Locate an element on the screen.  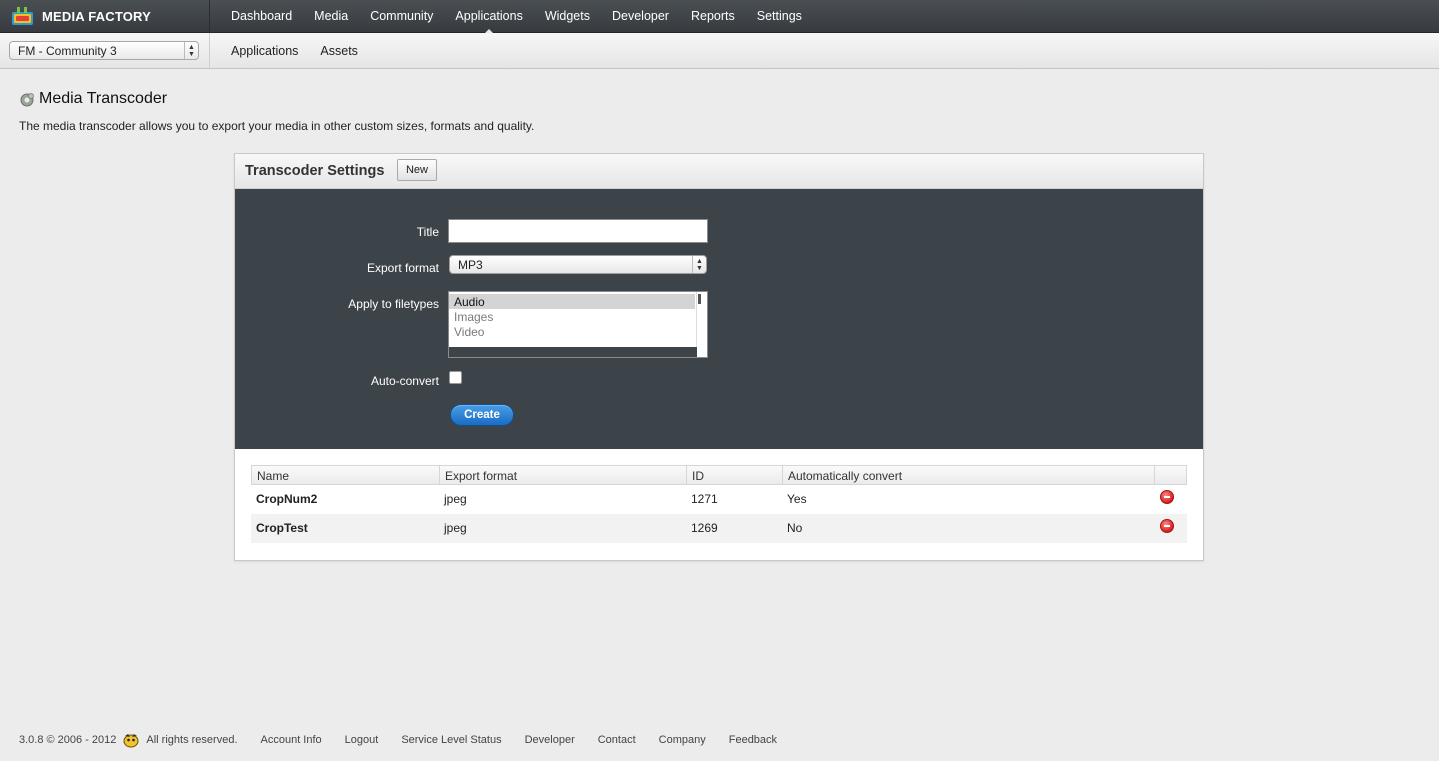
nav-developer: Developer is located at coordinates (640, 16).